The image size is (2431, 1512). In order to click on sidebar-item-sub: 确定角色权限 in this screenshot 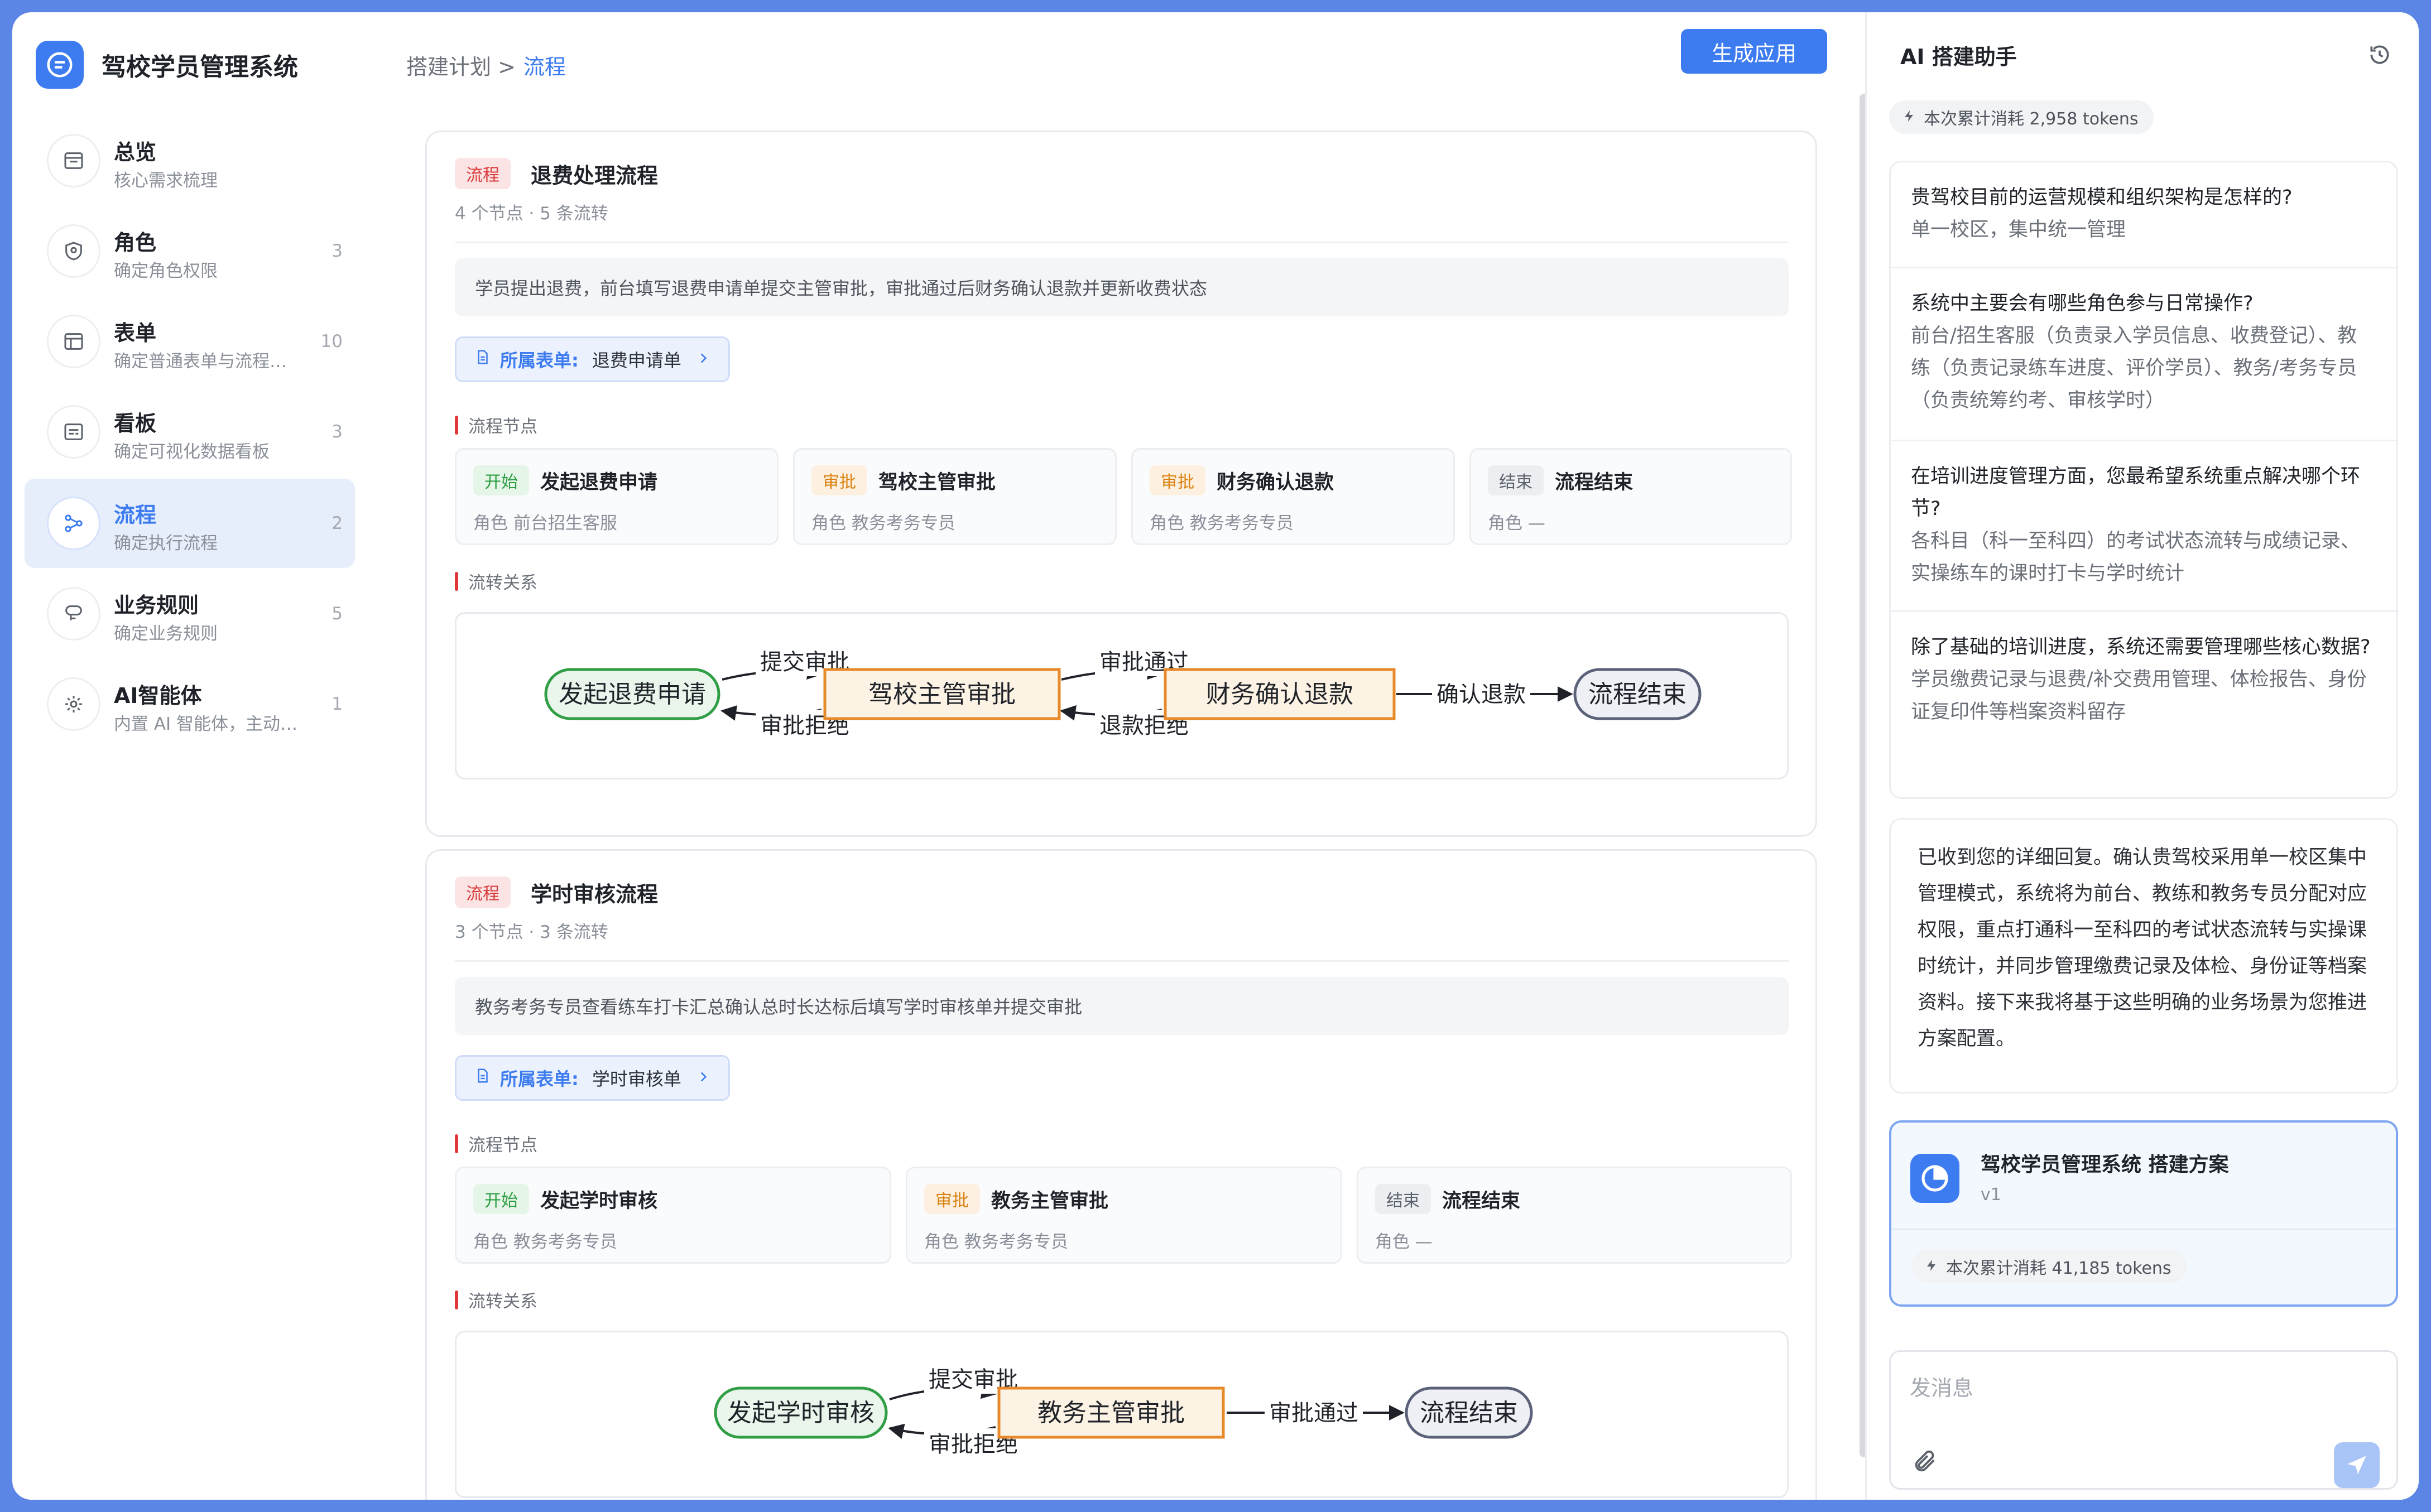, I will do `click(166, 271)`.